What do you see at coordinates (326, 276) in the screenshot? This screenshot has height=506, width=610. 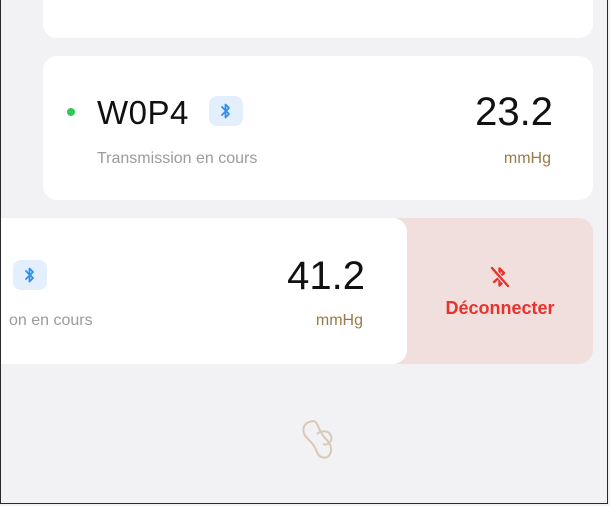 I see `pressure-value: 41.2` at bounding box center [326, 276].